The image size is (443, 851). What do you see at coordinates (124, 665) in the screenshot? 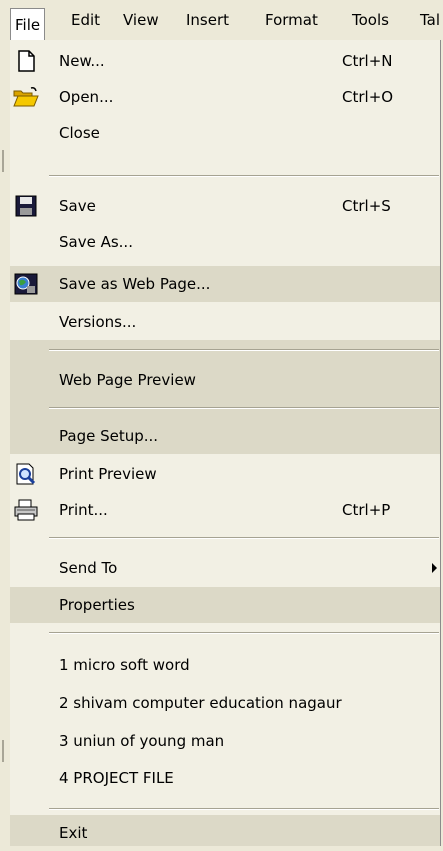
I see `recent-file-label: 1 micro soft word` at bounding box center [124, 665].